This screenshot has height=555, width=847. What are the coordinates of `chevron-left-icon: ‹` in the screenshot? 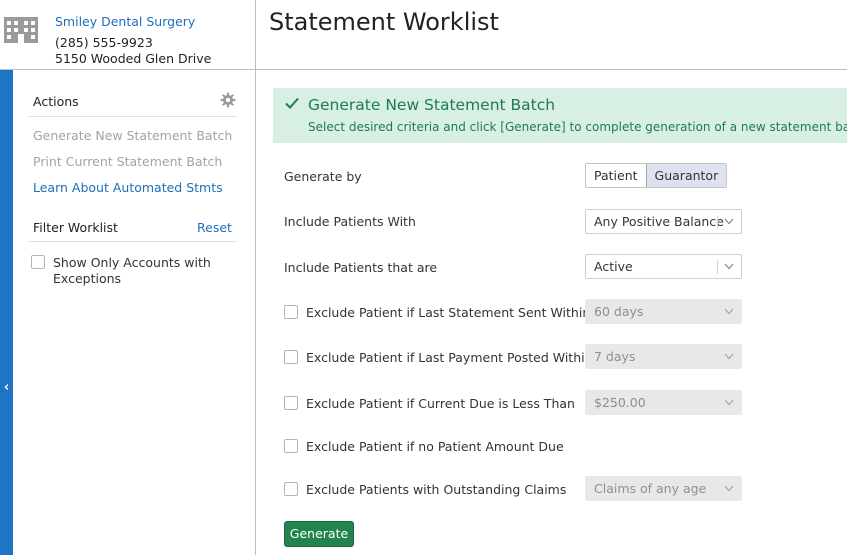 It's located at (6, 387).